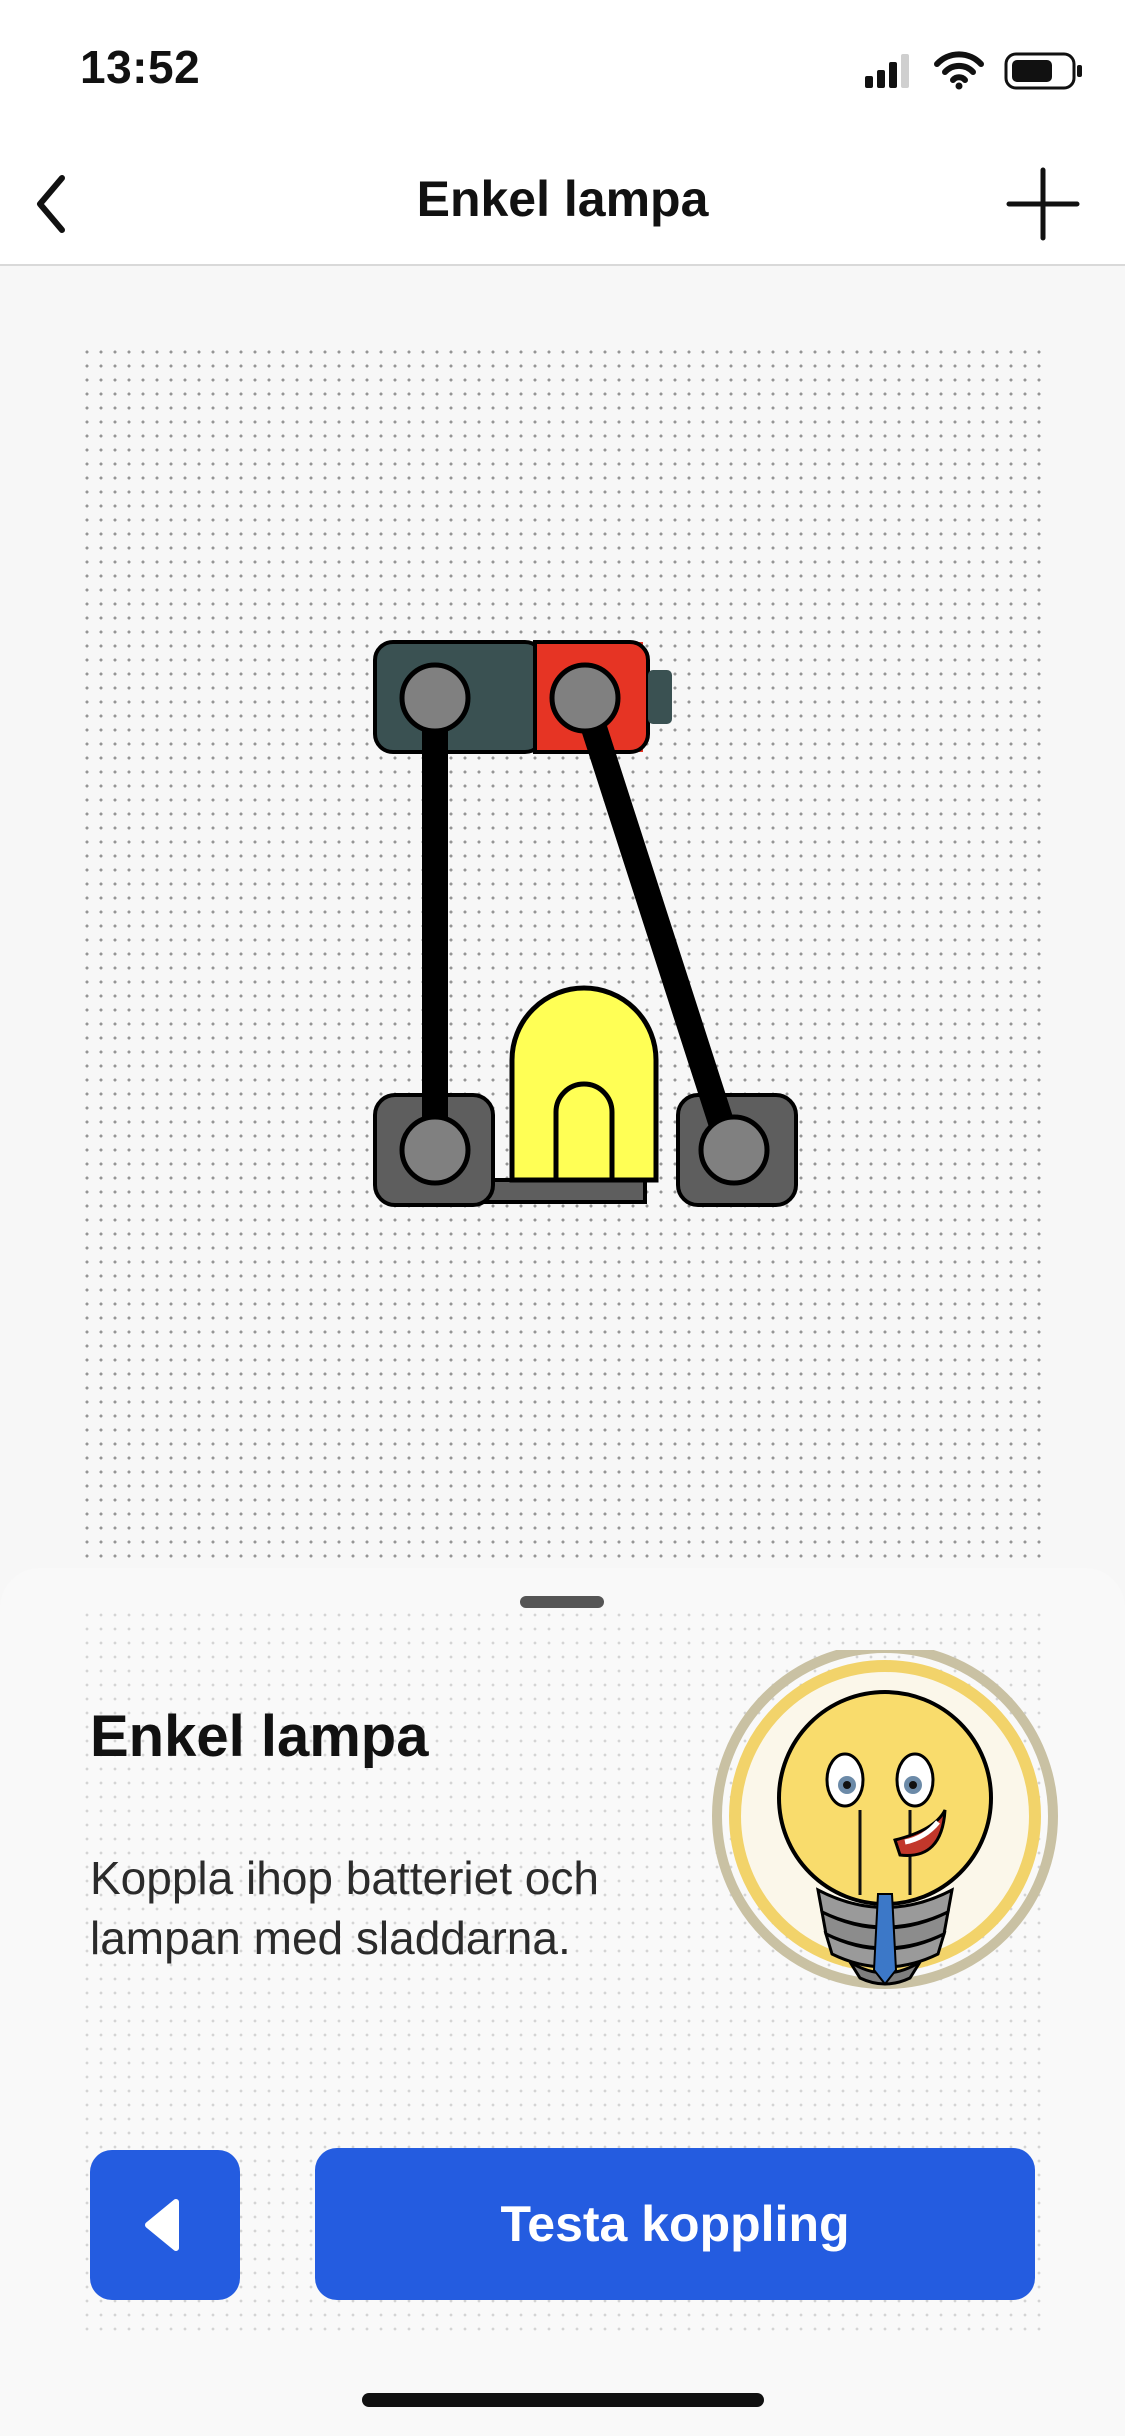 The height and width of the screenshot is (2436, 1125). Describe the element at coordinates (562, 1602) in the screenshot. I see `sheet-grabber` at that location.